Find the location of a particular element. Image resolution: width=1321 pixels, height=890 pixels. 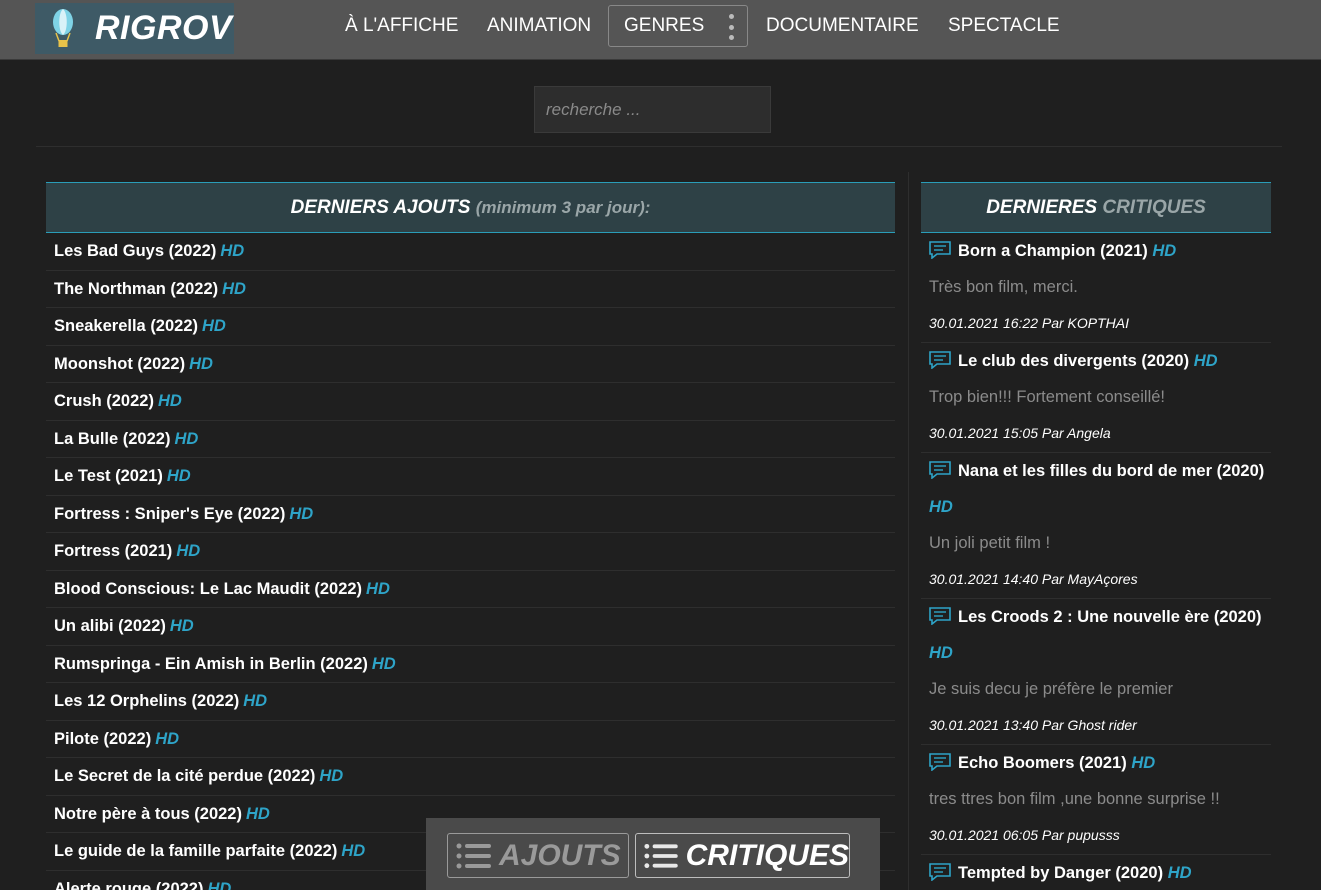

latest-reviews-header: DERNIERES CRITIQUES is located at coordinates (1096, 207).